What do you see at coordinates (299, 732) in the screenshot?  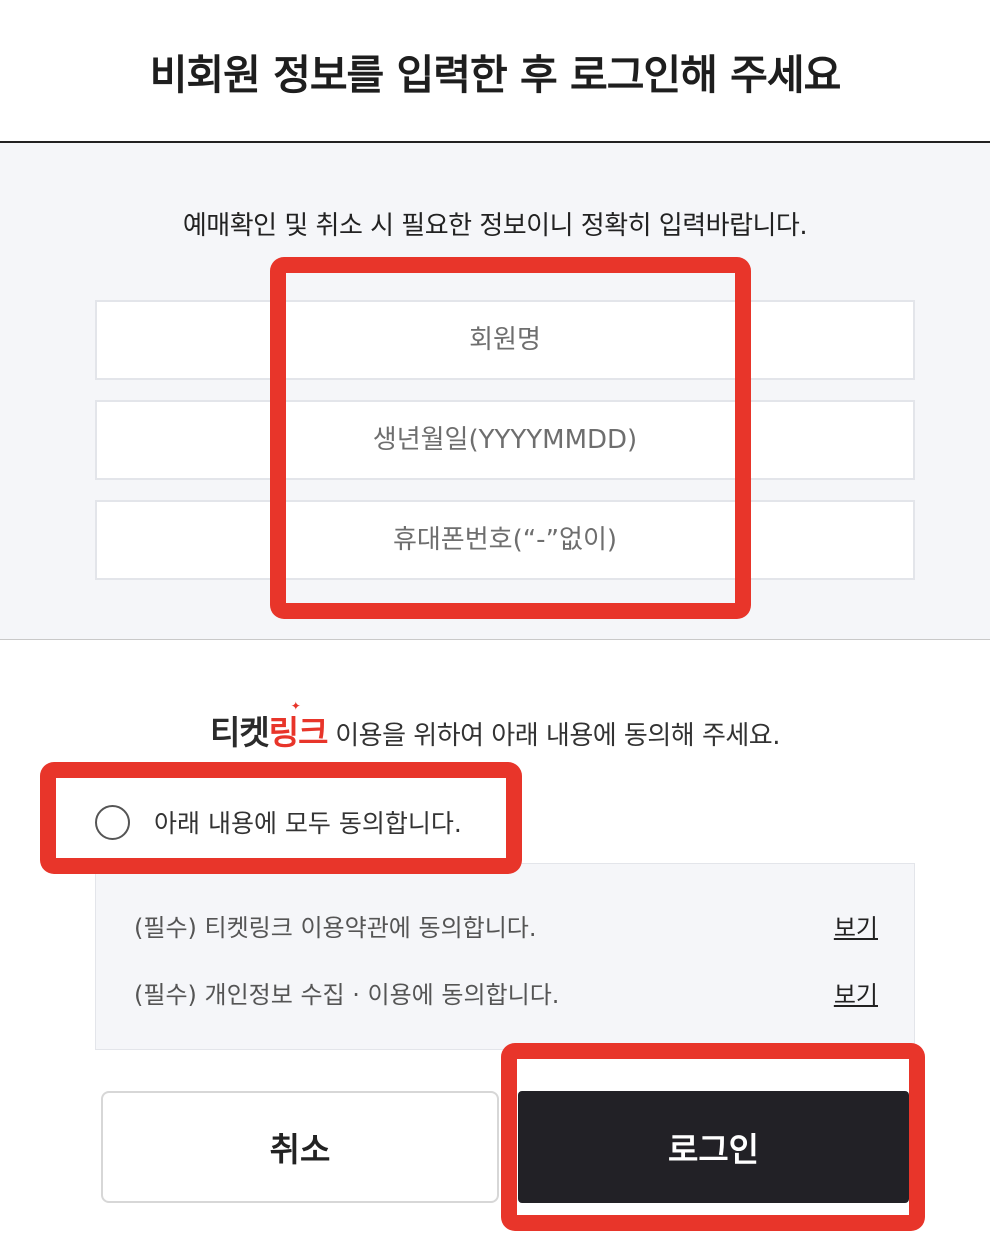 I see `logo-text-link: 링크` at bounding box center [299, 732].